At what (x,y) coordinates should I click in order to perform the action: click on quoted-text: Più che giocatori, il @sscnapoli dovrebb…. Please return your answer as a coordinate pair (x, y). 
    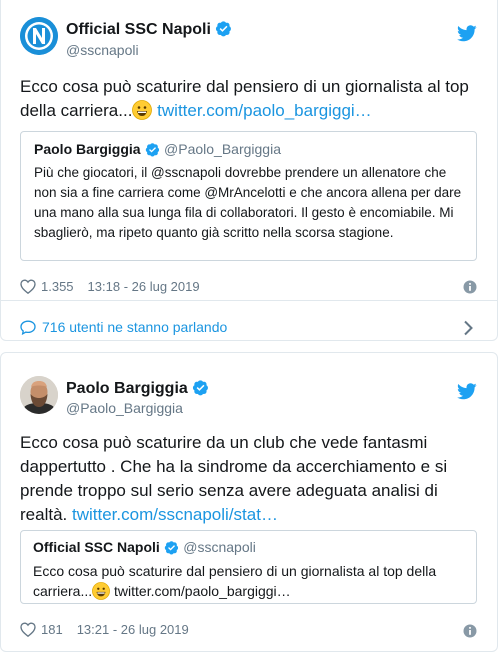
    Looking at the image, I should click on (248, 202).